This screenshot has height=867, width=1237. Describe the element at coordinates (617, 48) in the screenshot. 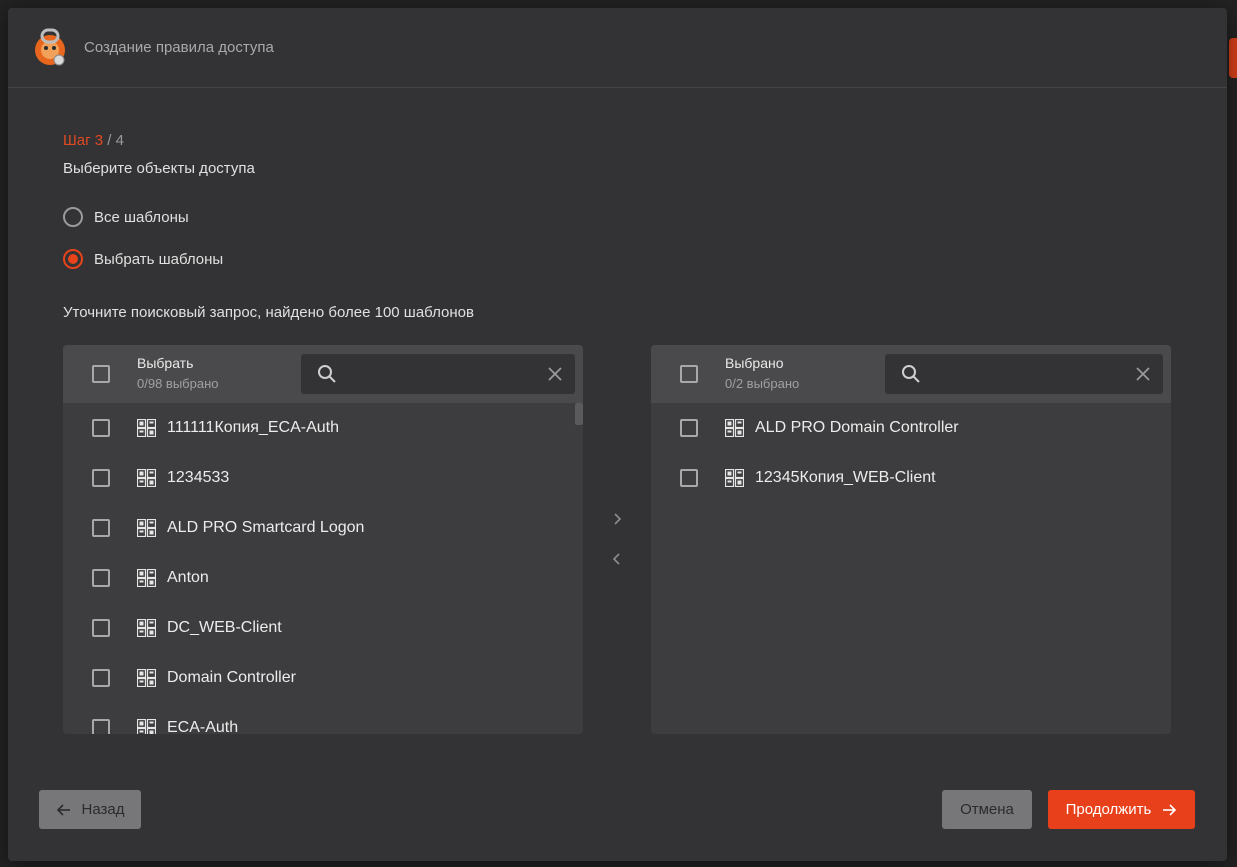

I see `dialog-header: Создание правила доступа` at that location.